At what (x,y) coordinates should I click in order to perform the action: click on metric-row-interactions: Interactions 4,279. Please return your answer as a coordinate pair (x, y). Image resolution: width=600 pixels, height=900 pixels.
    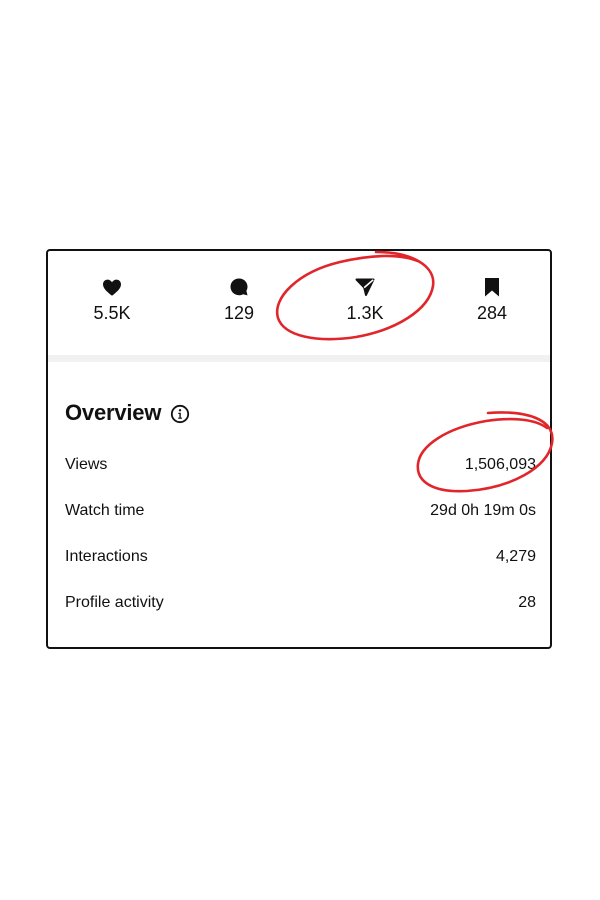
    Looking at the image, I should click on (300, 557).